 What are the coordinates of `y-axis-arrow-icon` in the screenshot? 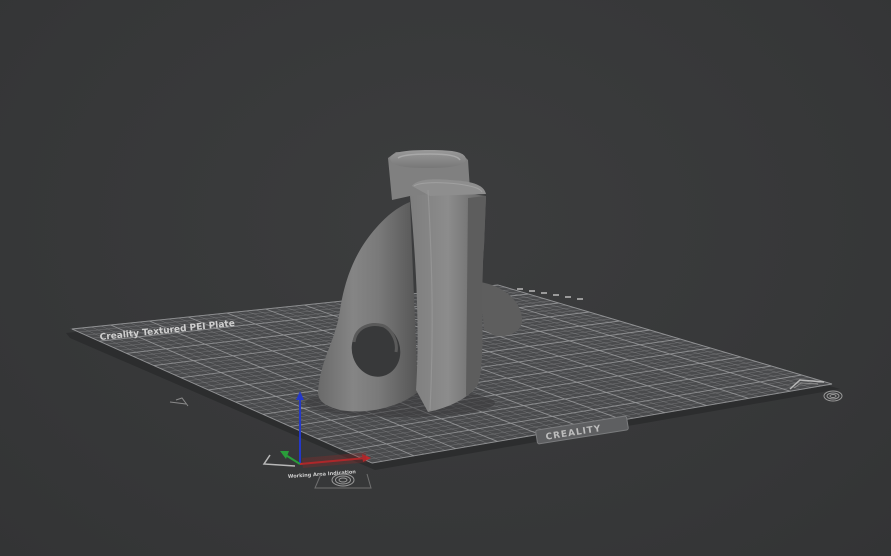 It's located at (284, 455).